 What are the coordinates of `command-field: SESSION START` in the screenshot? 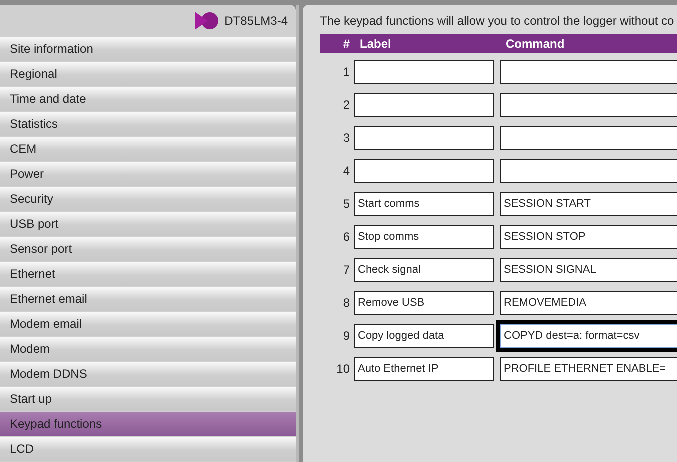 It's located at (588, 204).